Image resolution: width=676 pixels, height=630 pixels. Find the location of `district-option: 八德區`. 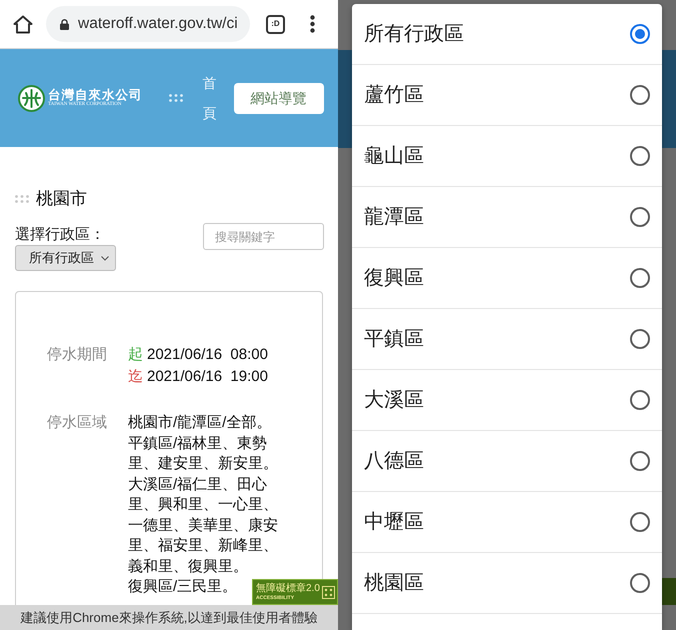

district-option: 八德區 is located at coordinates (507, 461).